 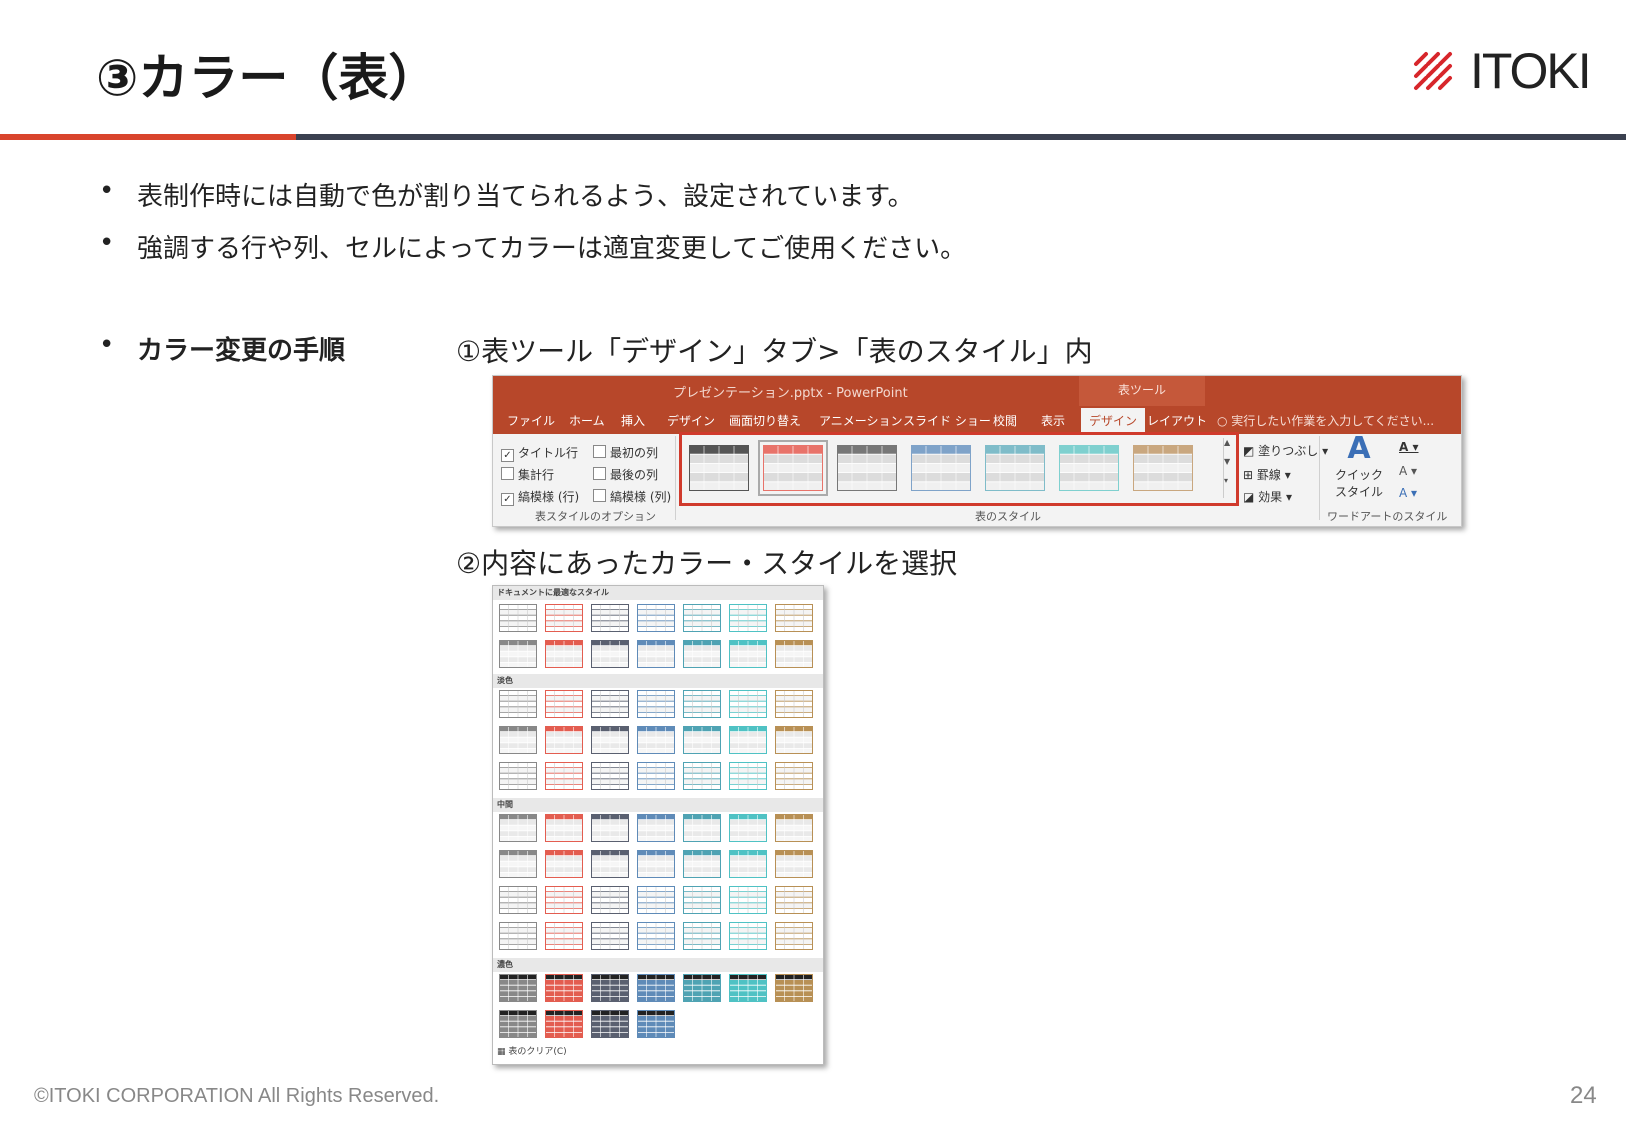 What do you see at coordinates (947, 420) in the screenshot?
I see `tab-slideshow: スライド ショー` at bounding box center [947, 420].